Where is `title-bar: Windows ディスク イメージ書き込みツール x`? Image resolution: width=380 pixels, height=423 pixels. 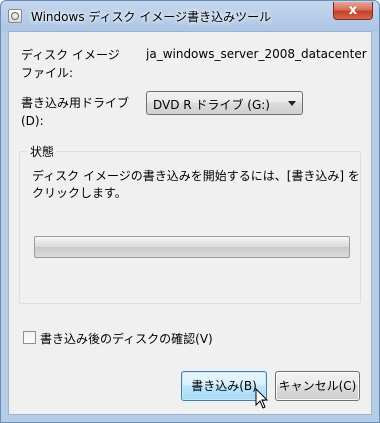 title-bar: Windows ディスク イメージ書き込みツール x is located at coordinates (190, 16).